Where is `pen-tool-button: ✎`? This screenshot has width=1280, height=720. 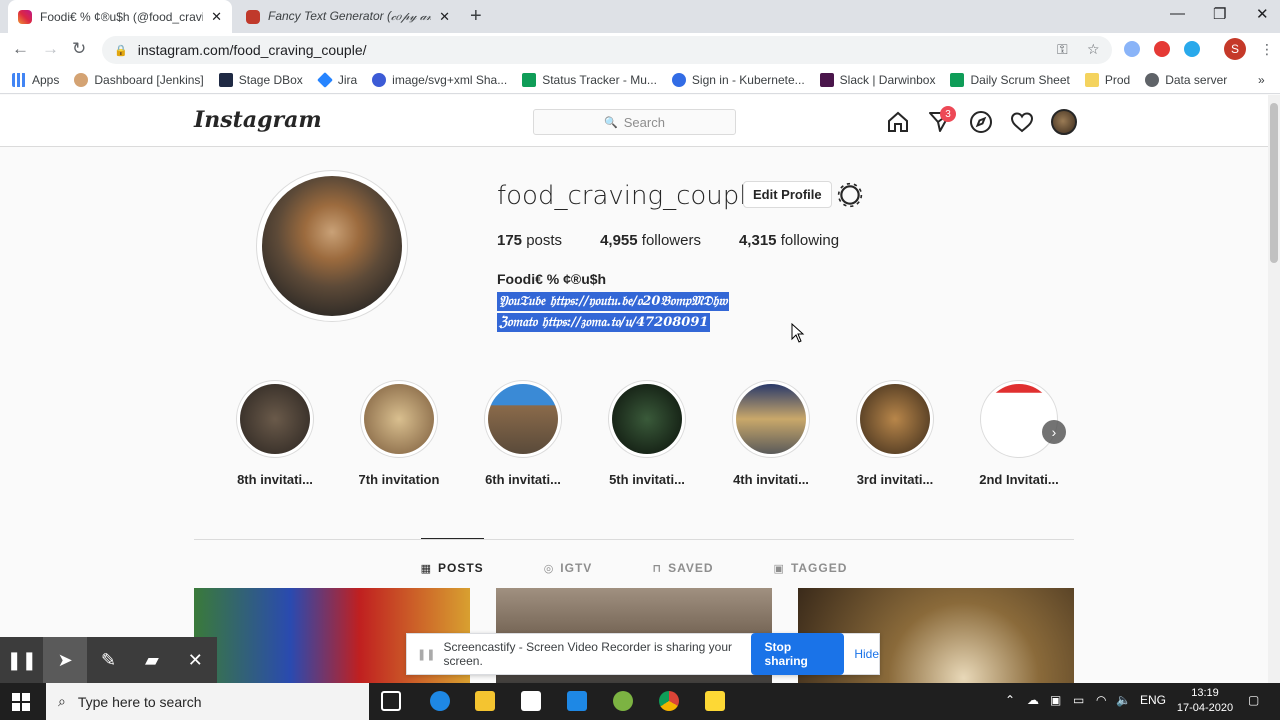
pen-tool-button: ✎ is located at coordinates (108, 660).